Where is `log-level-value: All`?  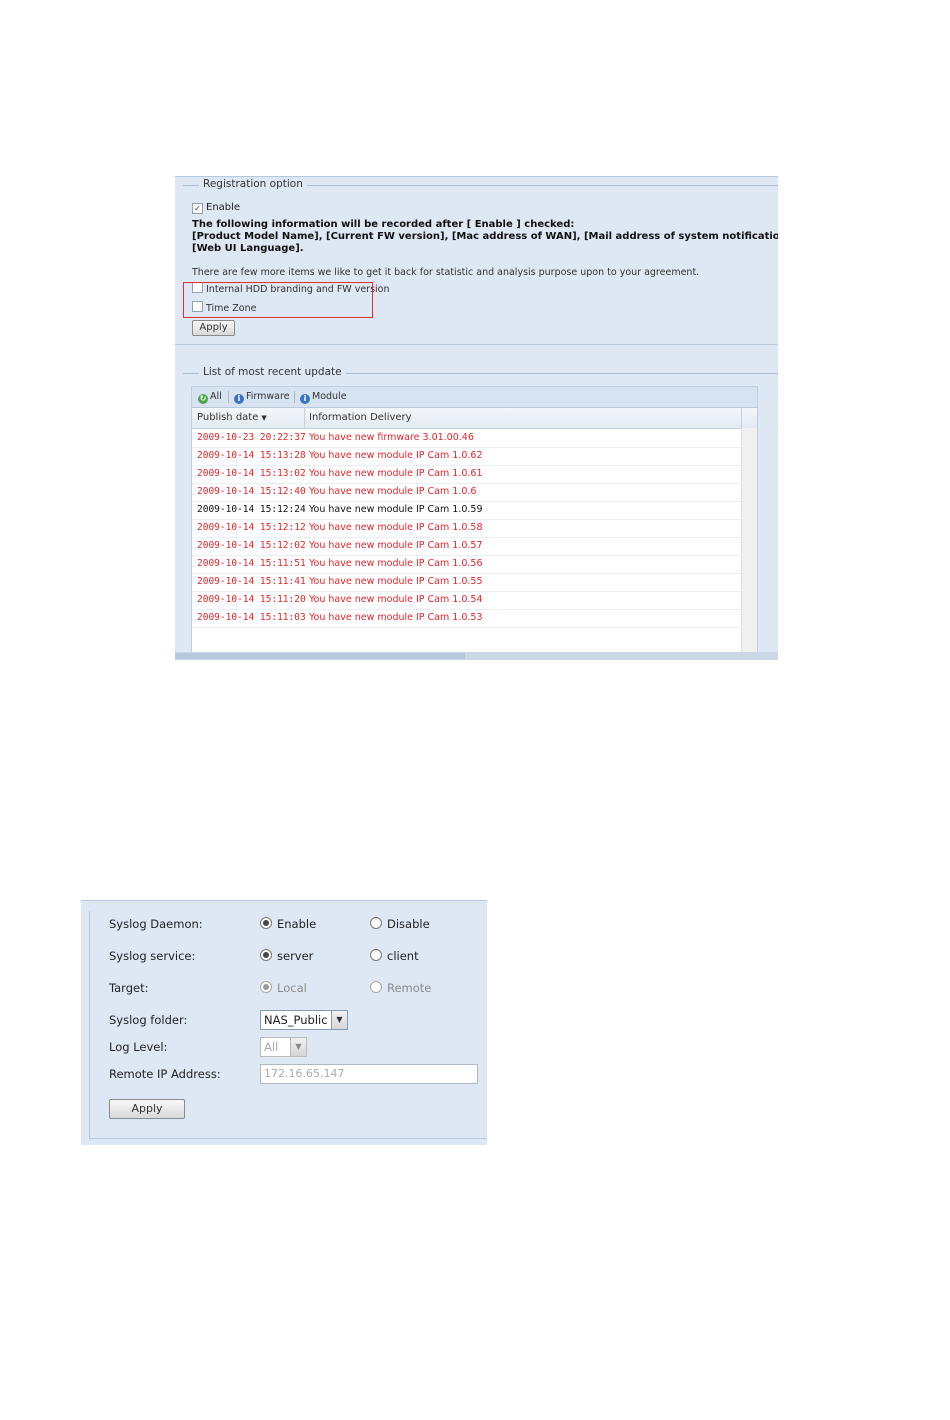
log-level-value: All is located at coordinates (271, 1047).